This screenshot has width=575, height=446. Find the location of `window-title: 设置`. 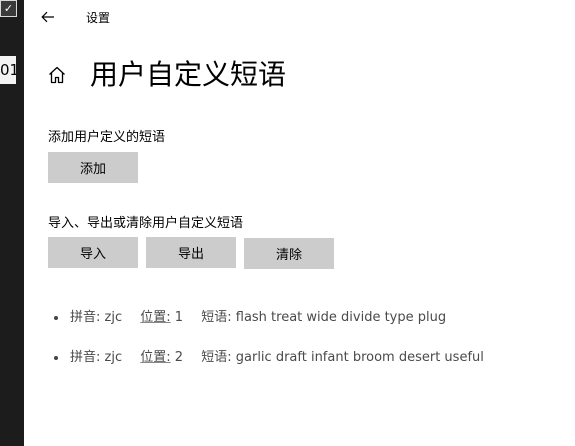

window-title: 设置 is located at coordinates (98, 18).